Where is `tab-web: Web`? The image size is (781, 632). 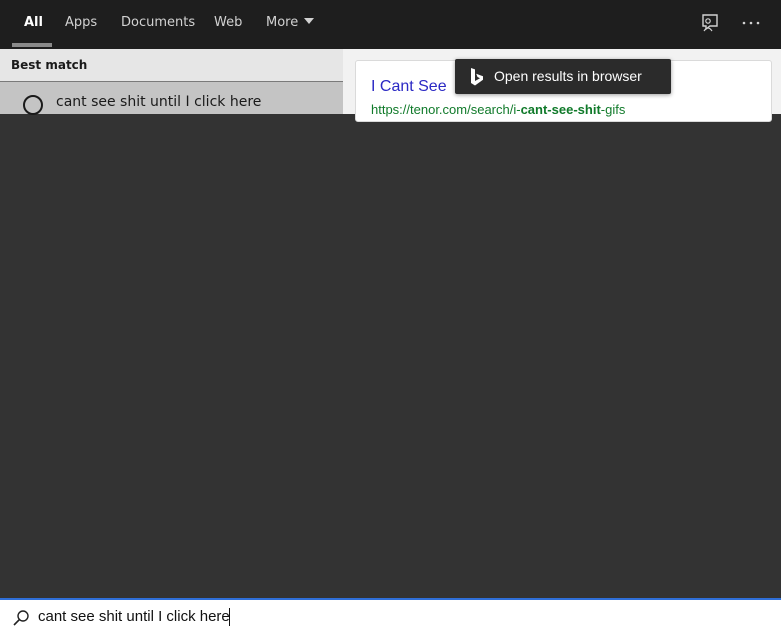 tab-web: Web is located at coordinates (228, 23).